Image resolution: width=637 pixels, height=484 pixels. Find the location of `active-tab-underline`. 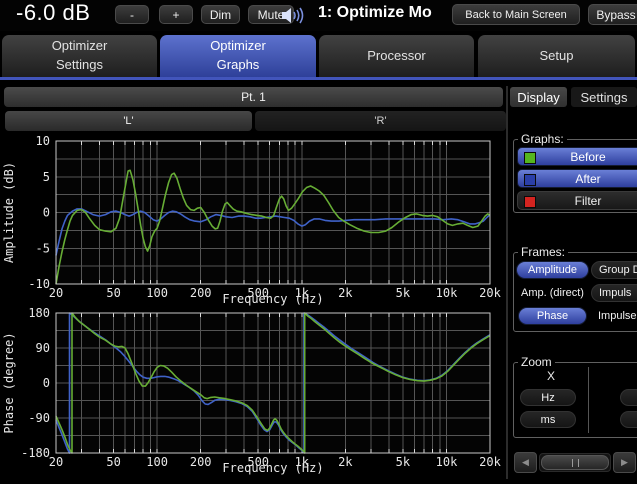

active-tab-underline is located at coordinates (318, 78).